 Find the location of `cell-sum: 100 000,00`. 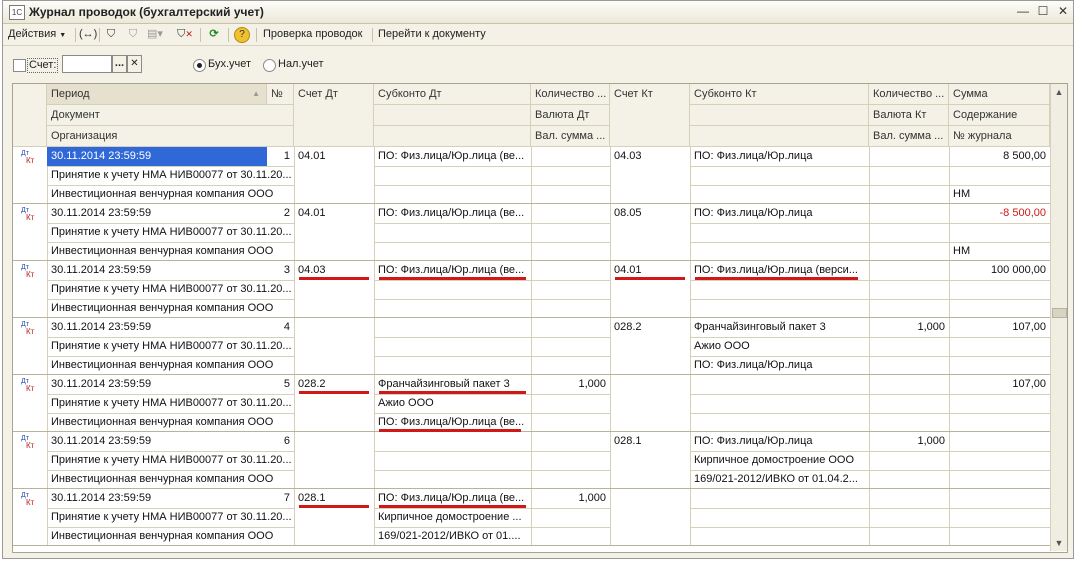

cell-sum: 100 000,00 is located at coordinates (999, 270).